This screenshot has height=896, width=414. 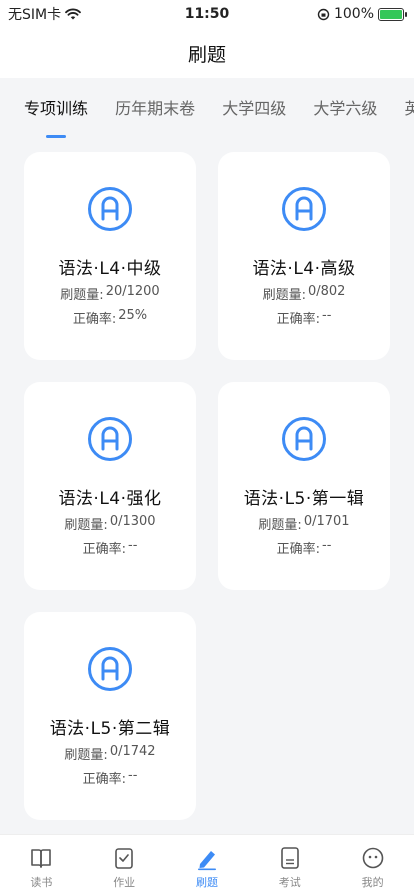 I want to click on card-count-row: 刷题量: 0/1701, so click(x=303, y=523).